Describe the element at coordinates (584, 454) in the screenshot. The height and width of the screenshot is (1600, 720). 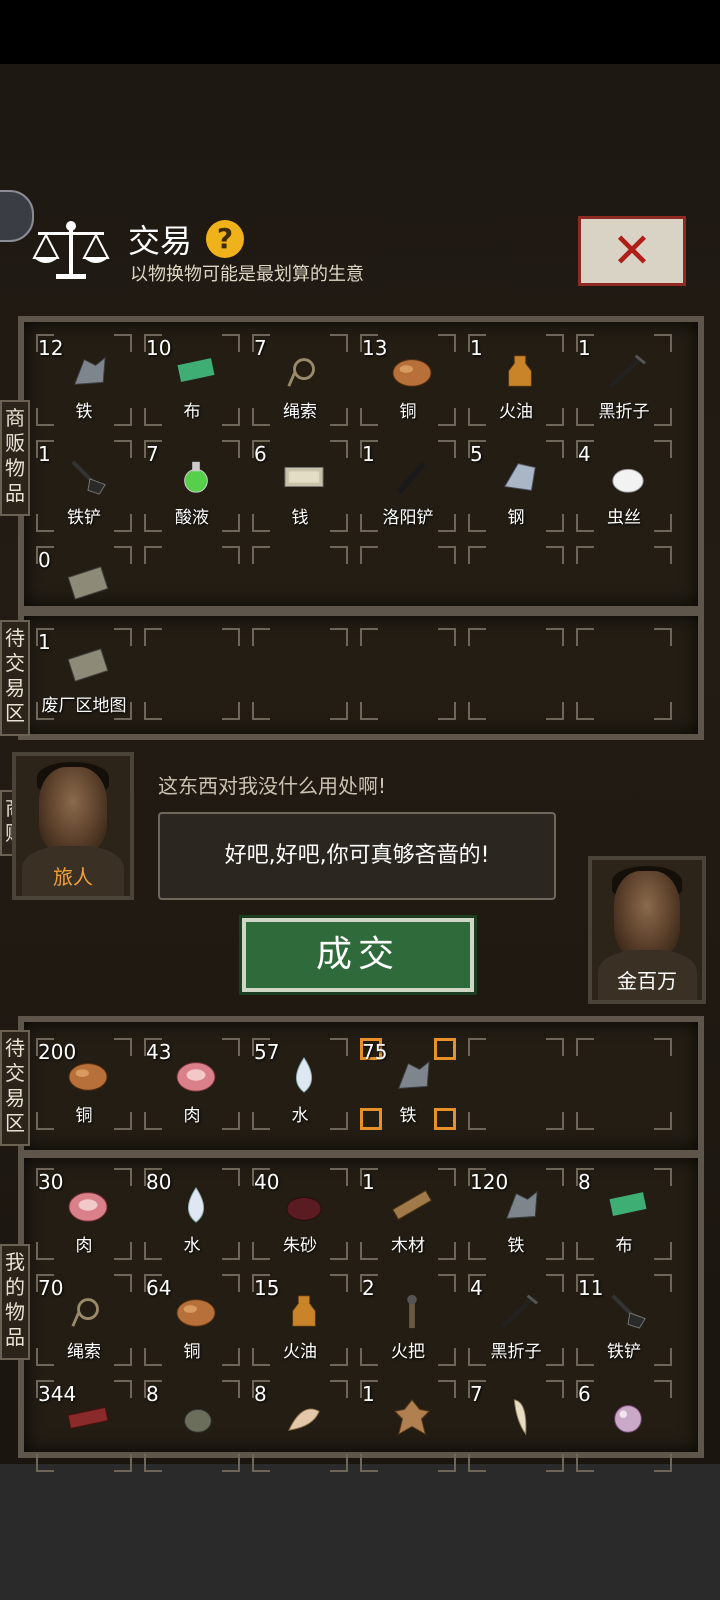
I see `item-quantity: 4` at that location.